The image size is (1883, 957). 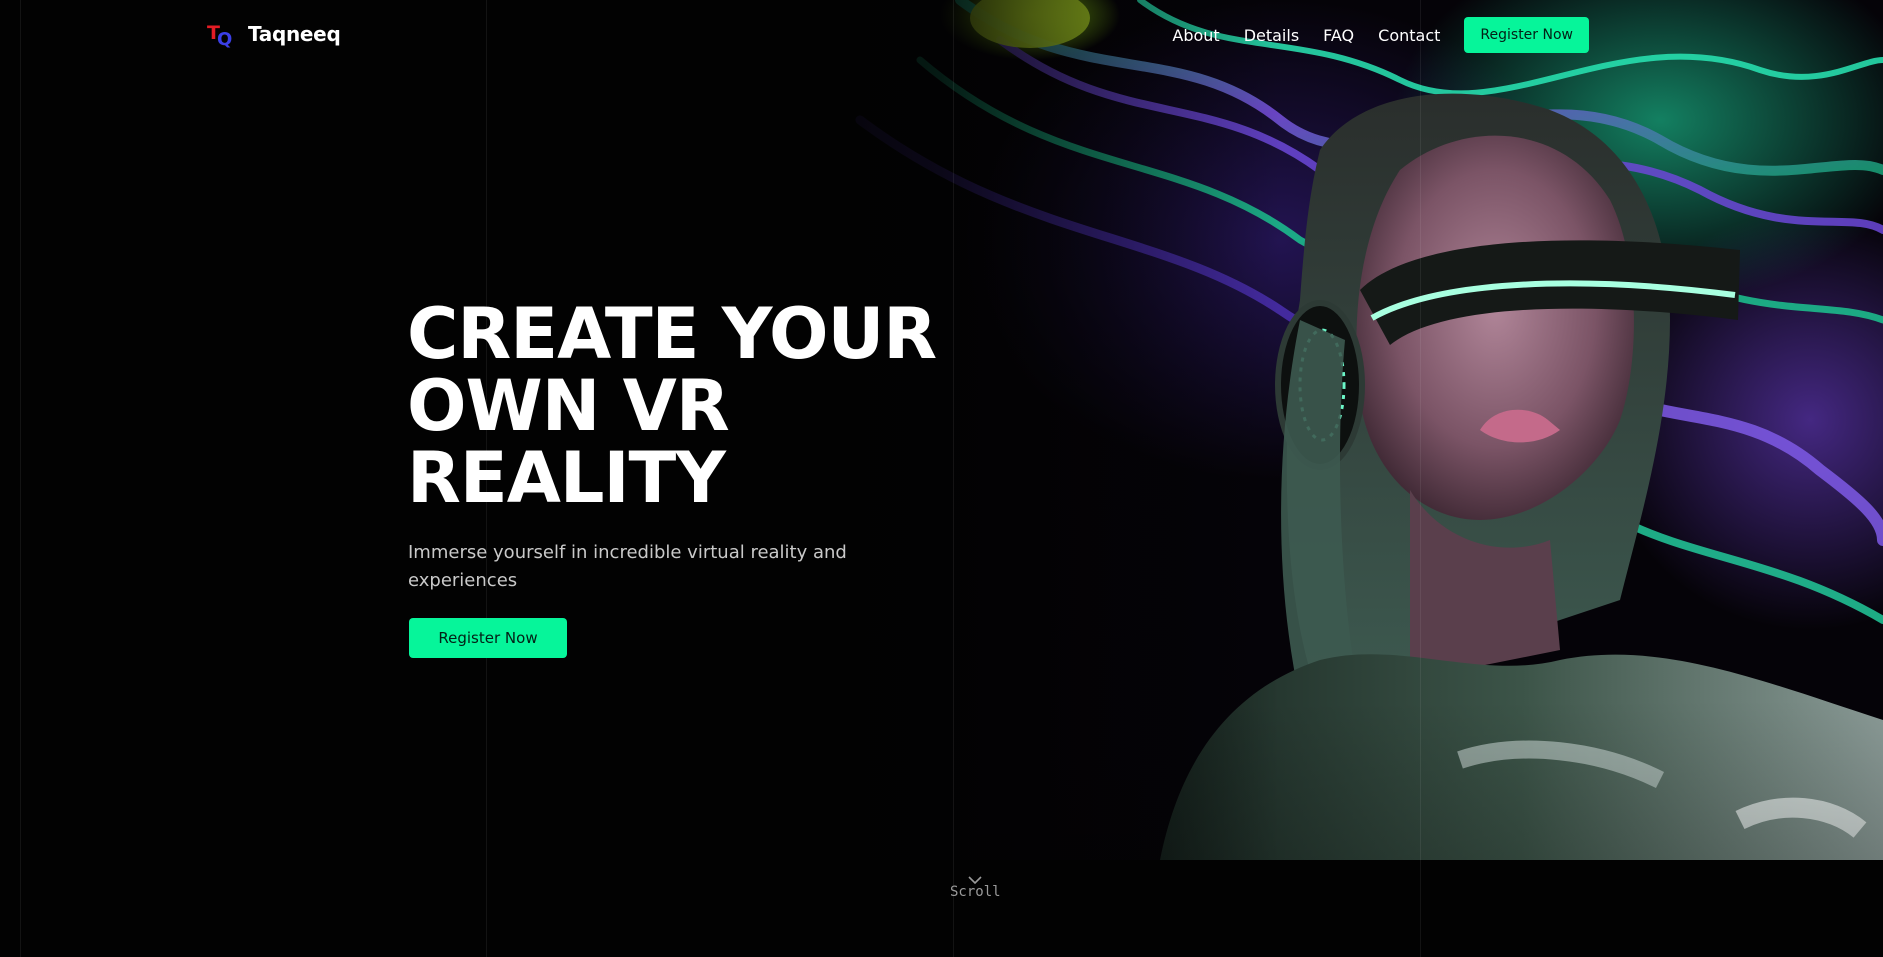 I want to click on hero-register-button: Register Now, so click(x=488, y=638).